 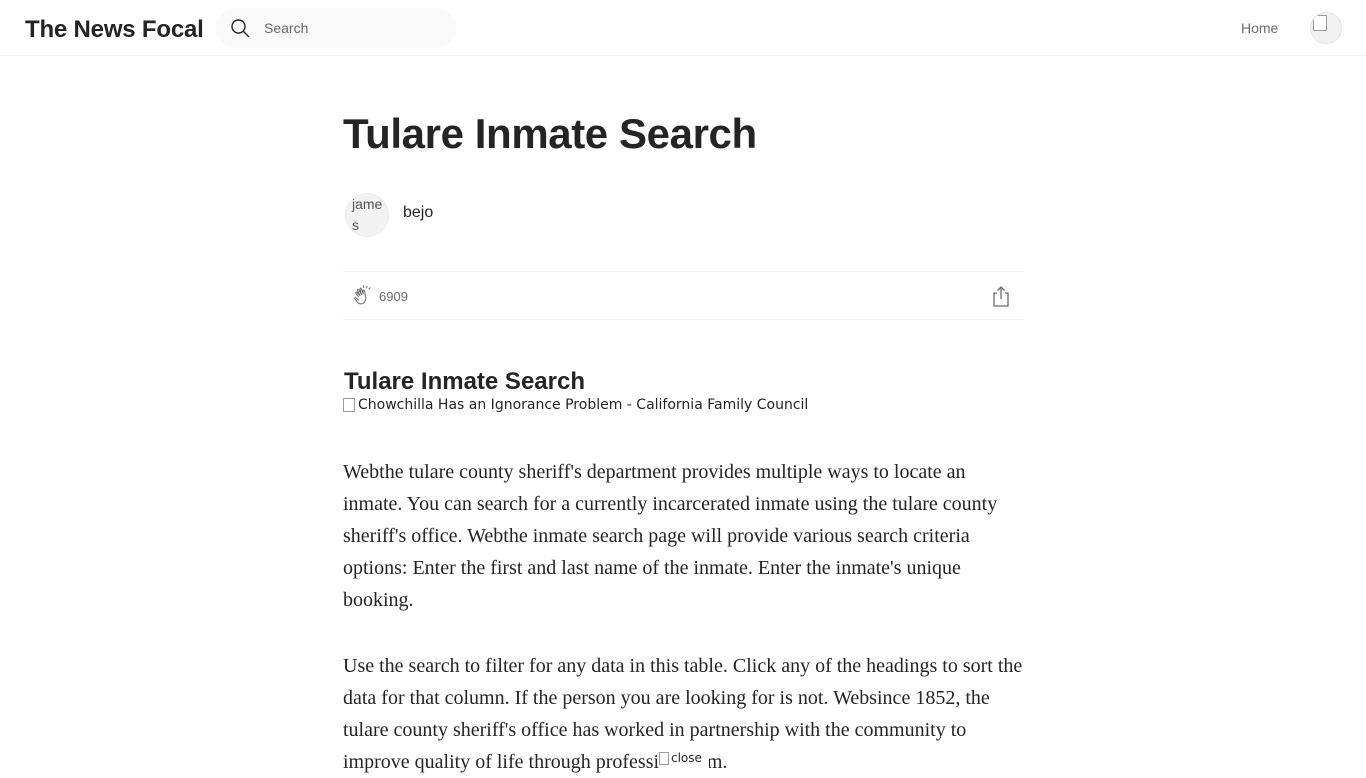 I want to click on search-box, so click(x=336, y=28).